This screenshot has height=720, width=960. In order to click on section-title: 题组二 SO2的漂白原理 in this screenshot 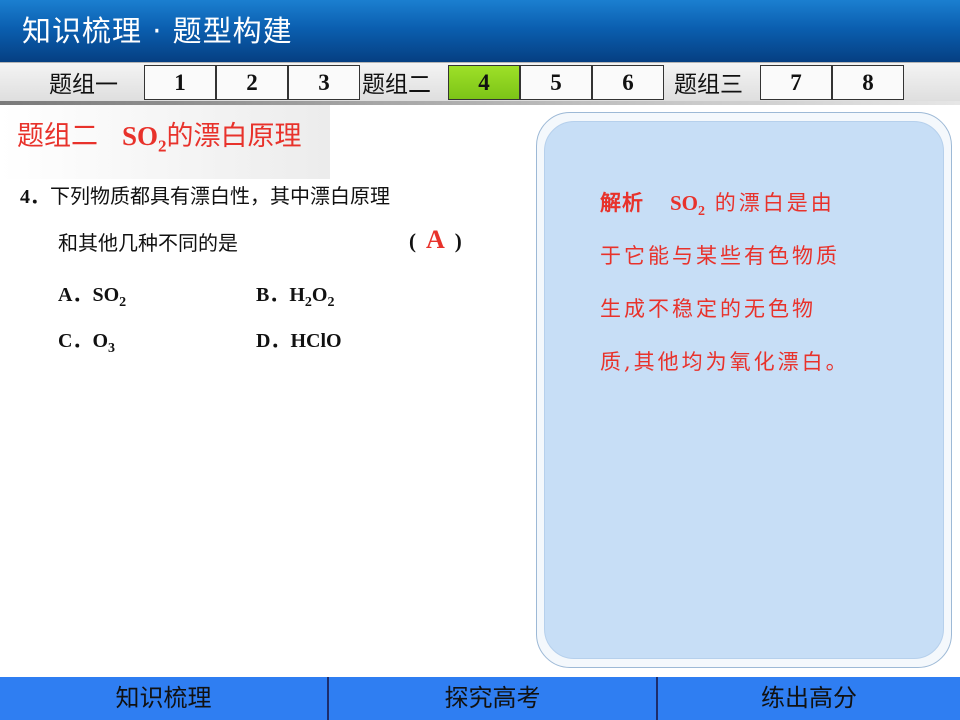, I will do `click(159, 135)`.